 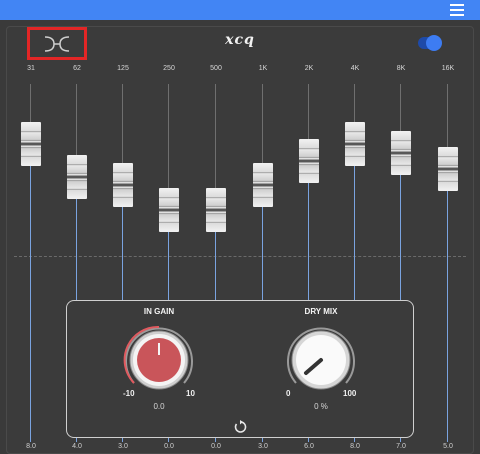 I want to click on in-gain-knob, so click(x=159, y=360).